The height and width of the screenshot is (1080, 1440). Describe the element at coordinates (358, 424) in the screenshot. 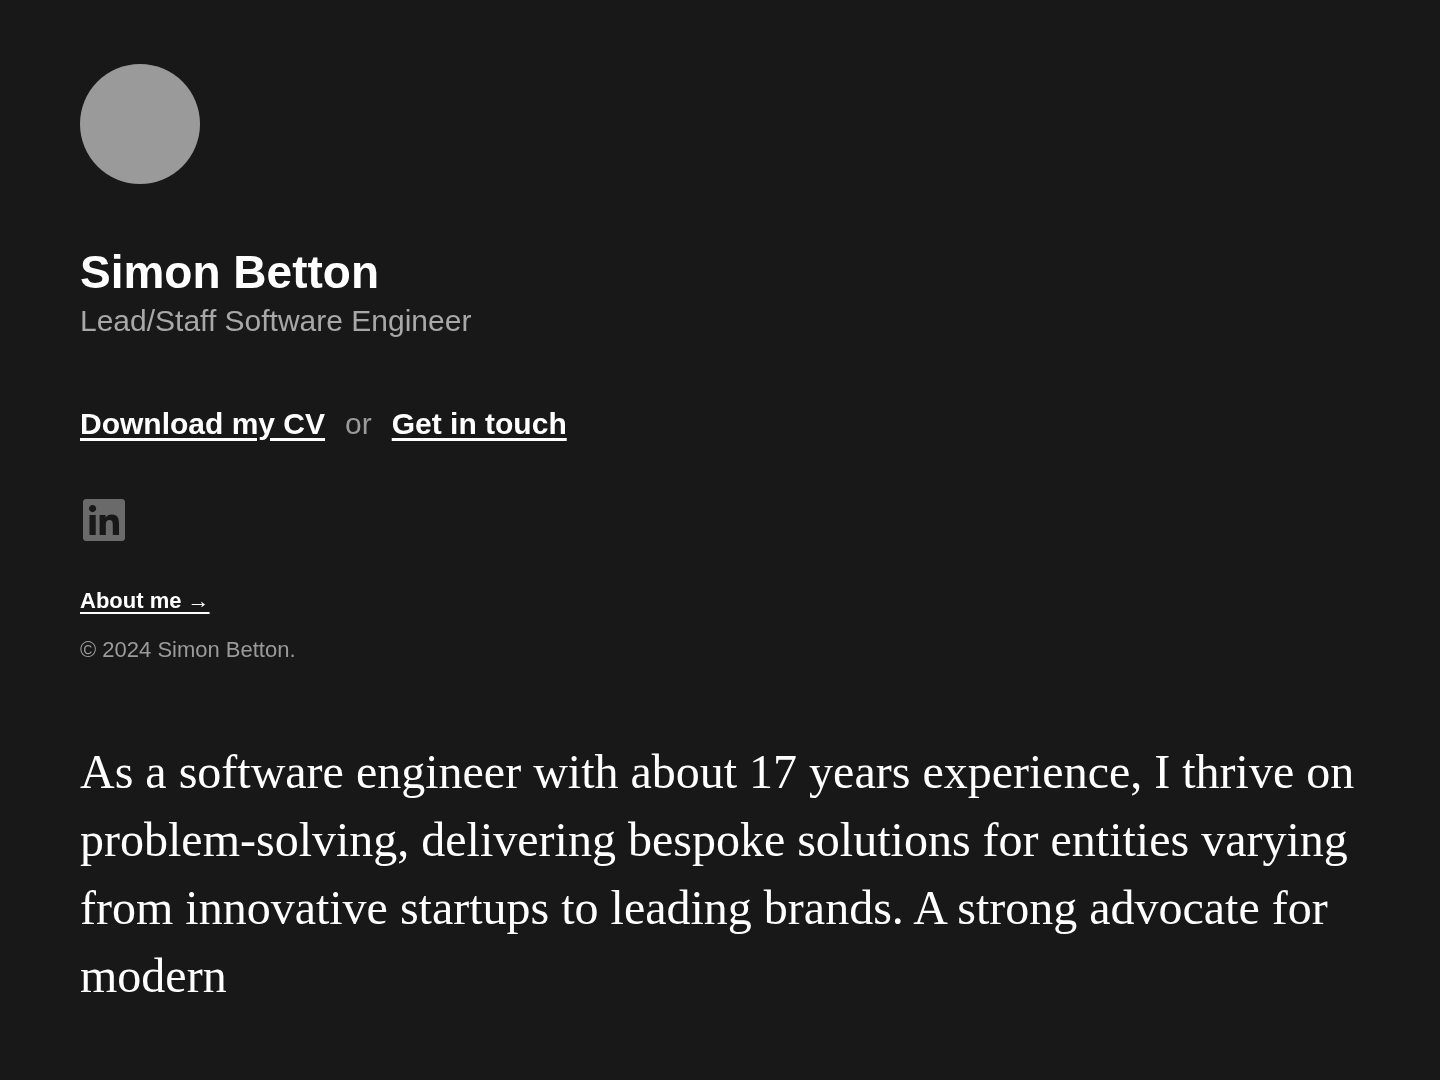

I see `separator-text: or` at that location.